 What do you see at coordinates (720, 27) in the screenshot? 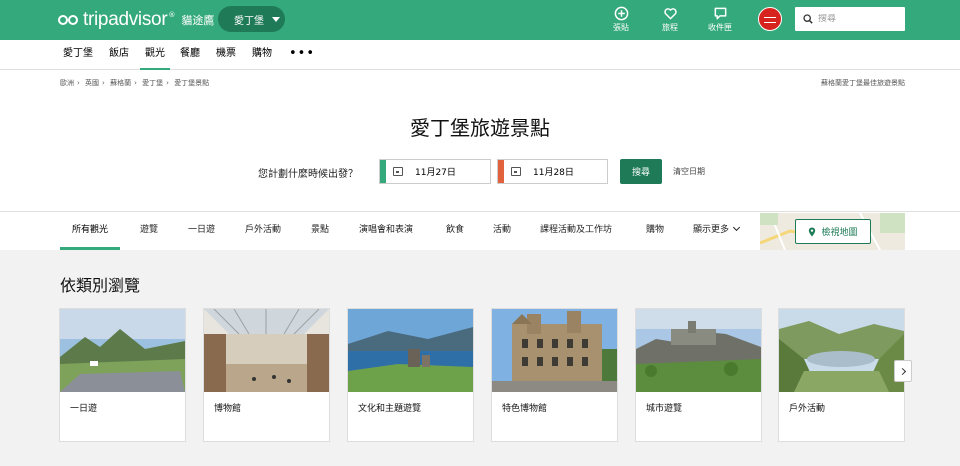
I see `inbox-label: 收件匣` at bounding box center [720, 27].